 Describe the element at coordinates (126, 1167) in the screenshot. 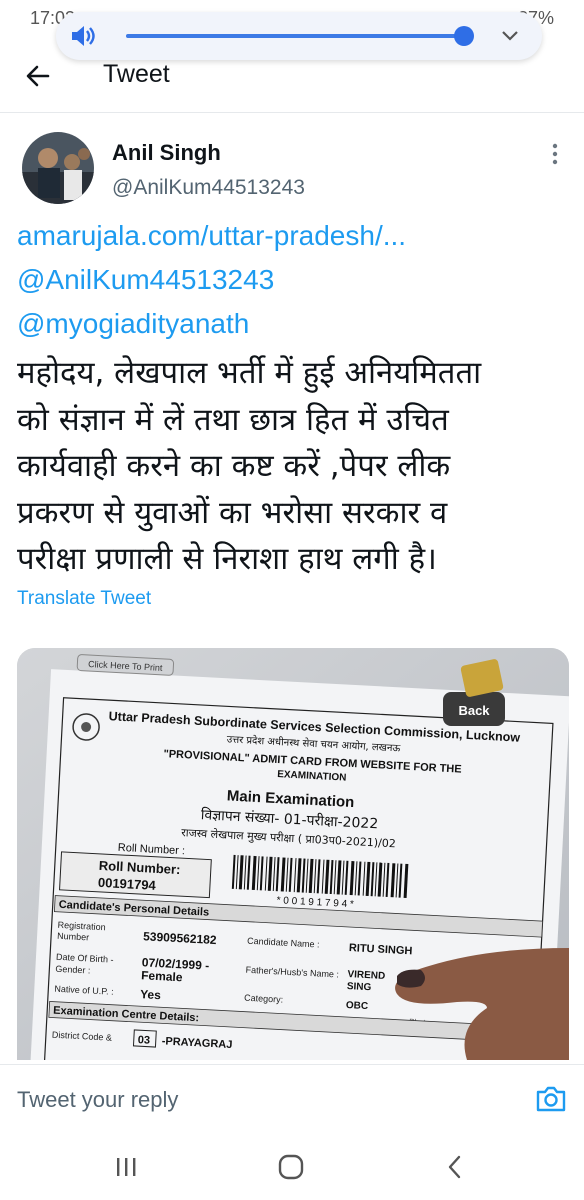

I see `recent-apps-icon` at that location.